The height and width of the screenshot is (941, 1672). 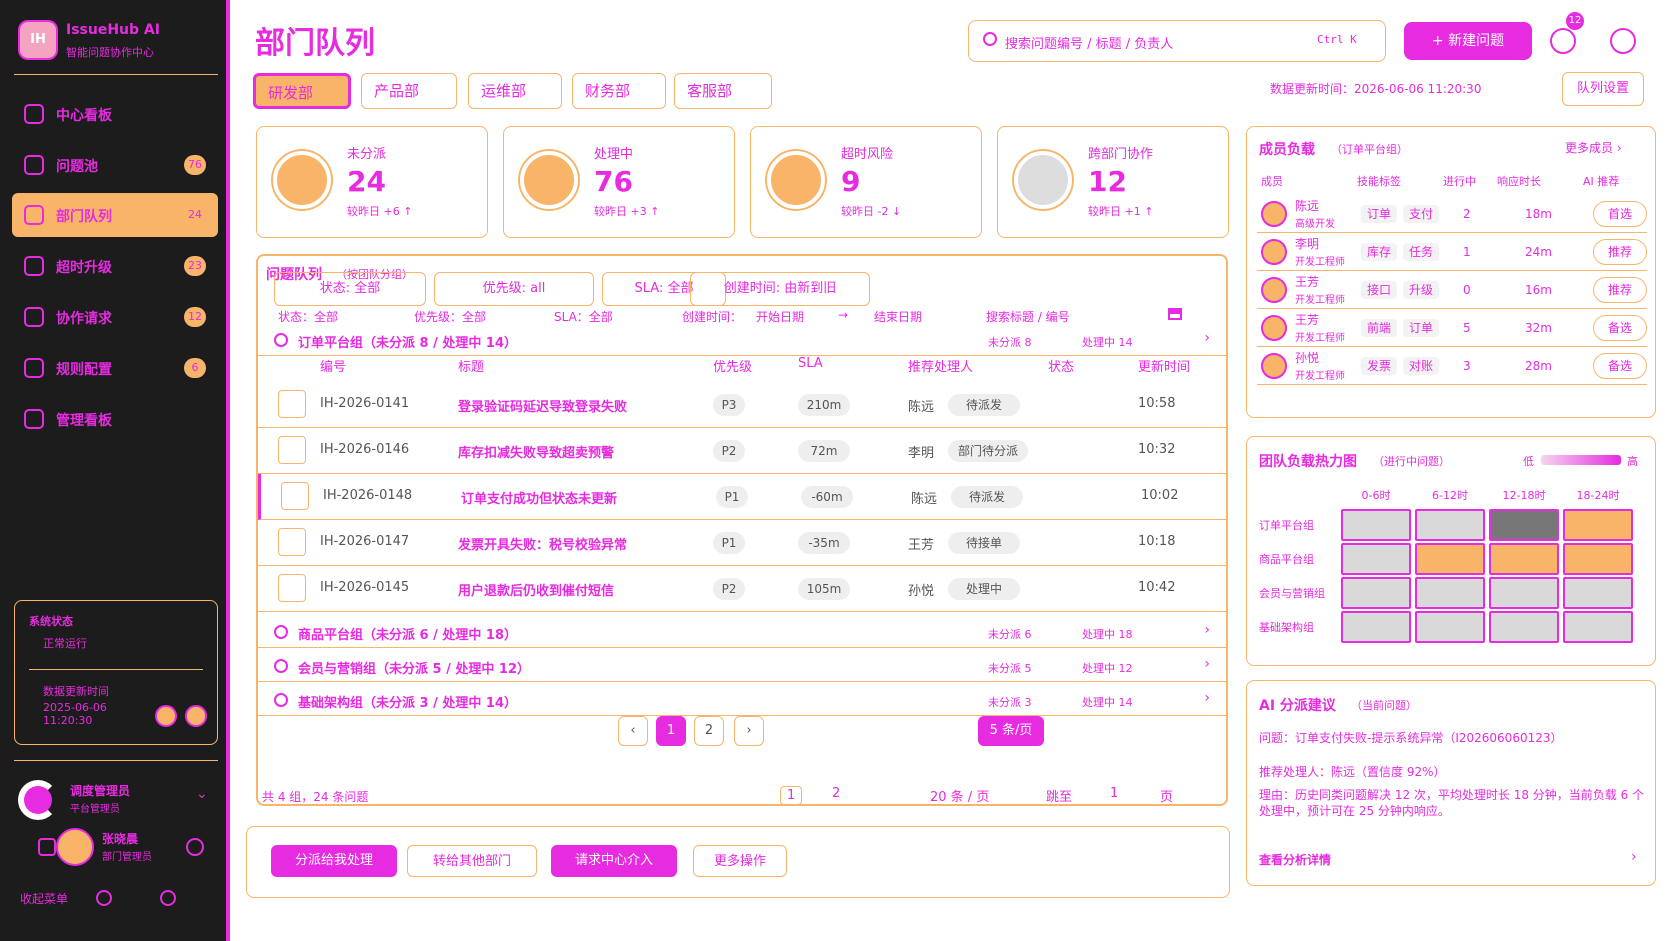 What do you see at coordinates (44, 898) in the screenshot?
I see `collapse-menu: 收起菜单` at bounding box center [44, 898].